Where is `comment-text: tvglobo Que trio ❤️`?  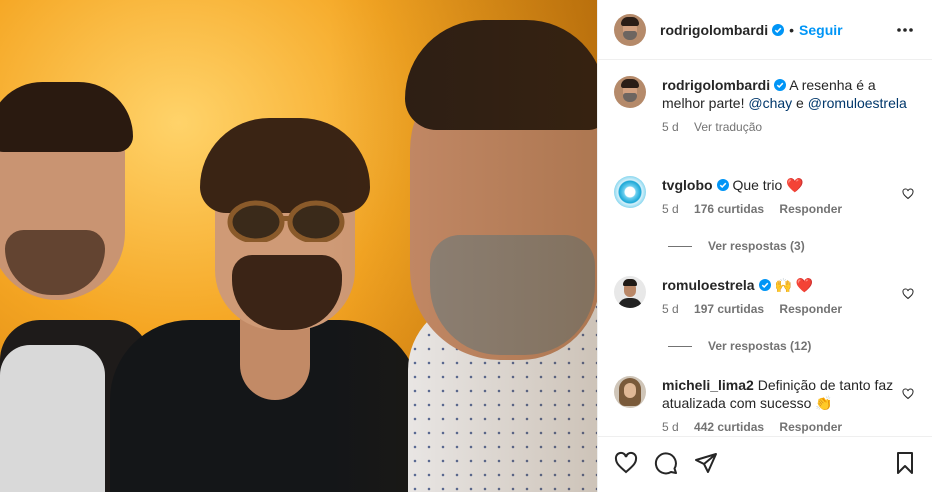
comment-text: tvglobo Que trio ❤️ is located at coordinates (788, 185).